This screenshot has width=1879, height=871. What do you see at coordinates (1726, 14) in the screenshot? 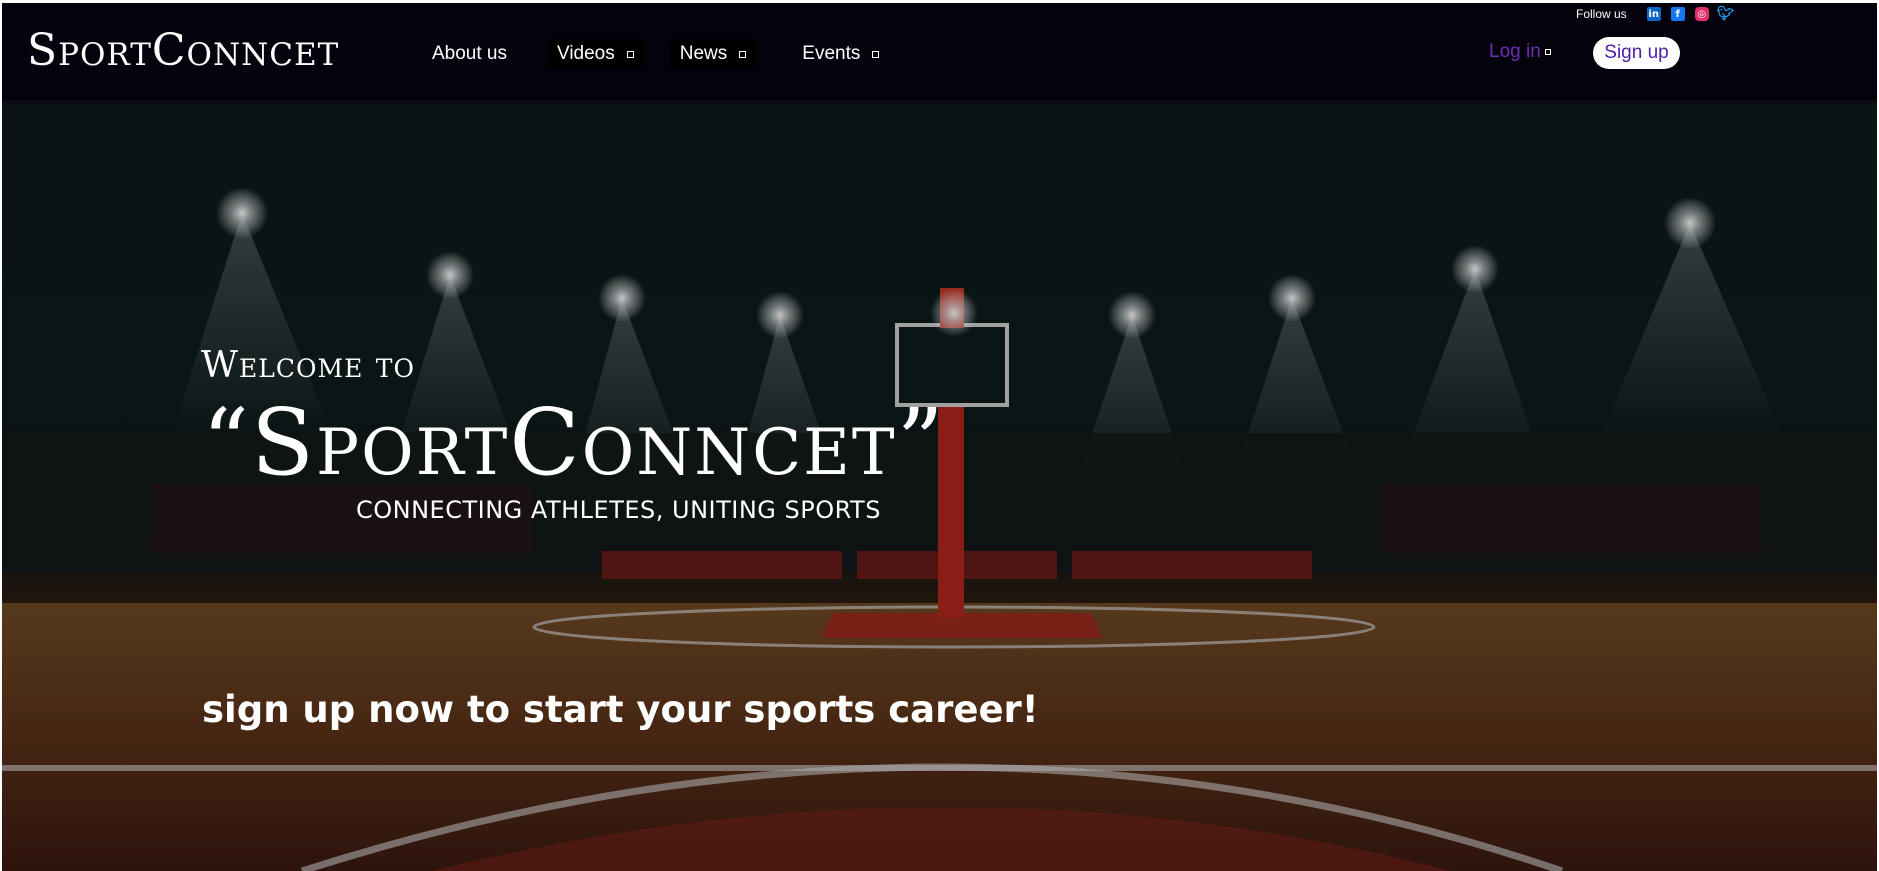
I see `twitter-icon: 🐦︎` at bounding box center [1726, 14].